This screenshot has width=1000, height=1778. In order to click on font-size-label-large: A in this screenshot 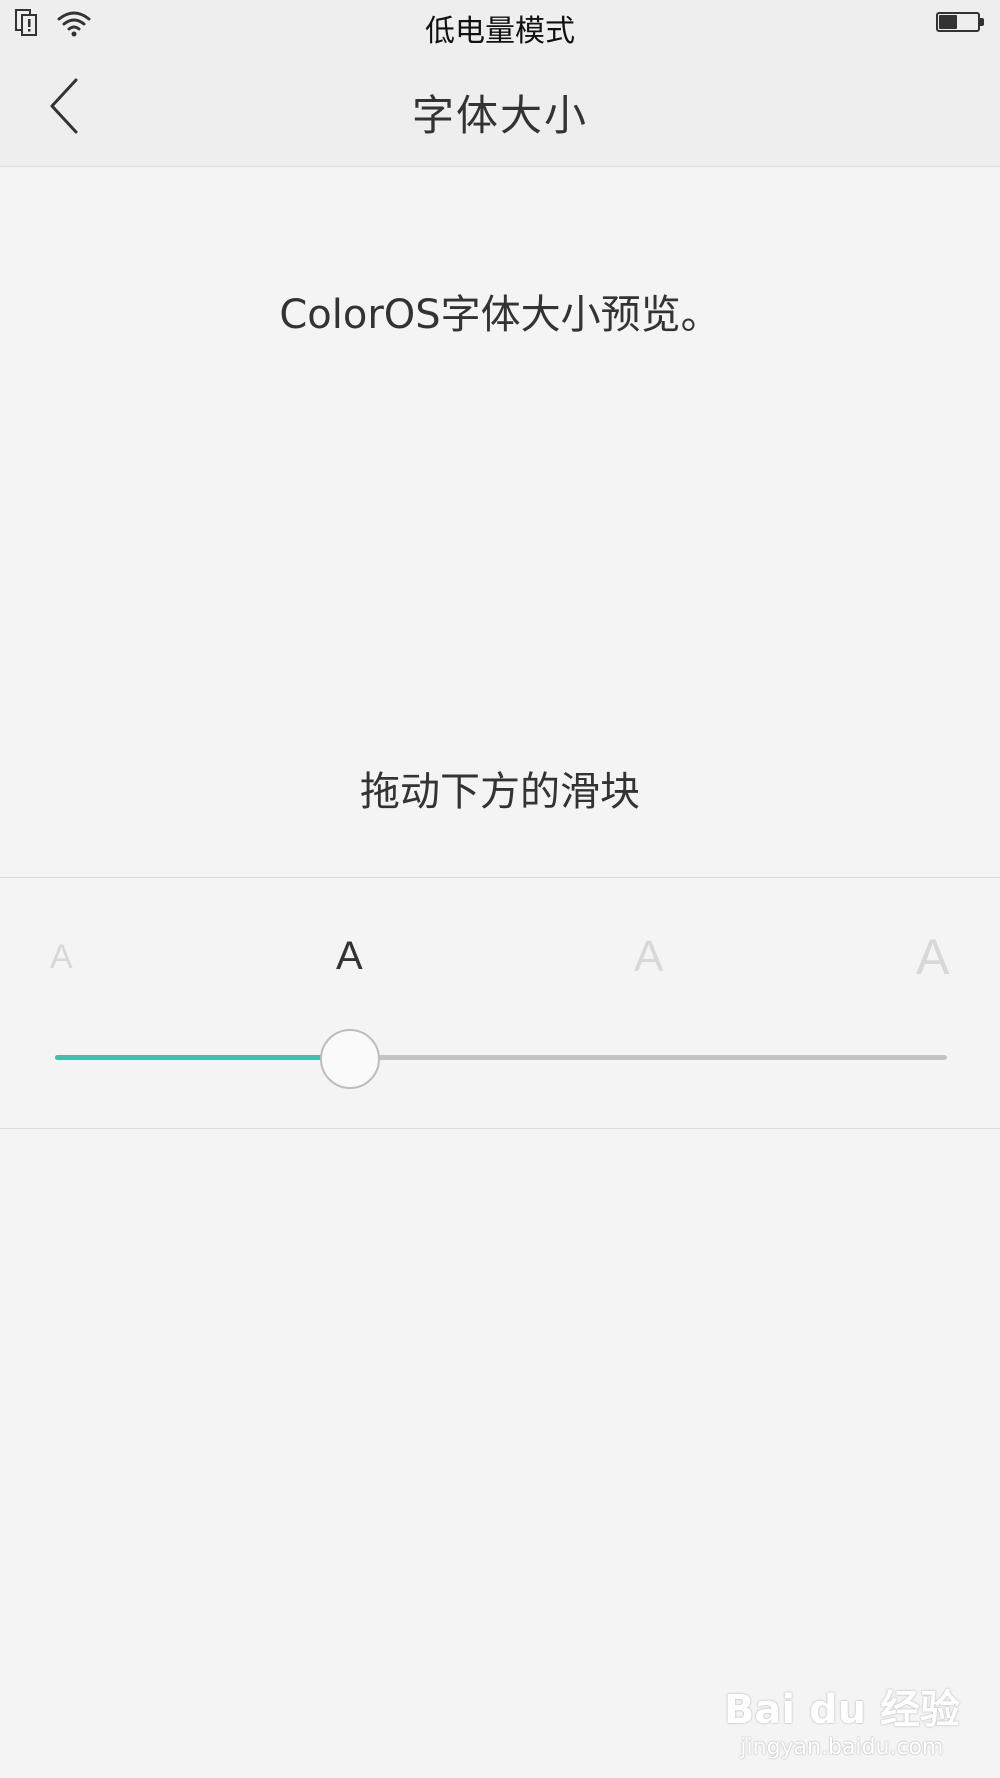, I will do `click(649, 956)`.